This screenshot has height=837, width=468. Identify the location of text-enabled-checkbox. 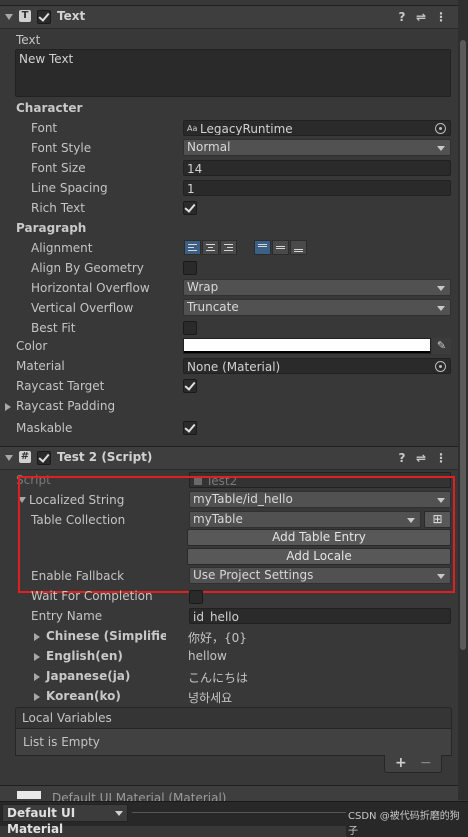
(44, 17).